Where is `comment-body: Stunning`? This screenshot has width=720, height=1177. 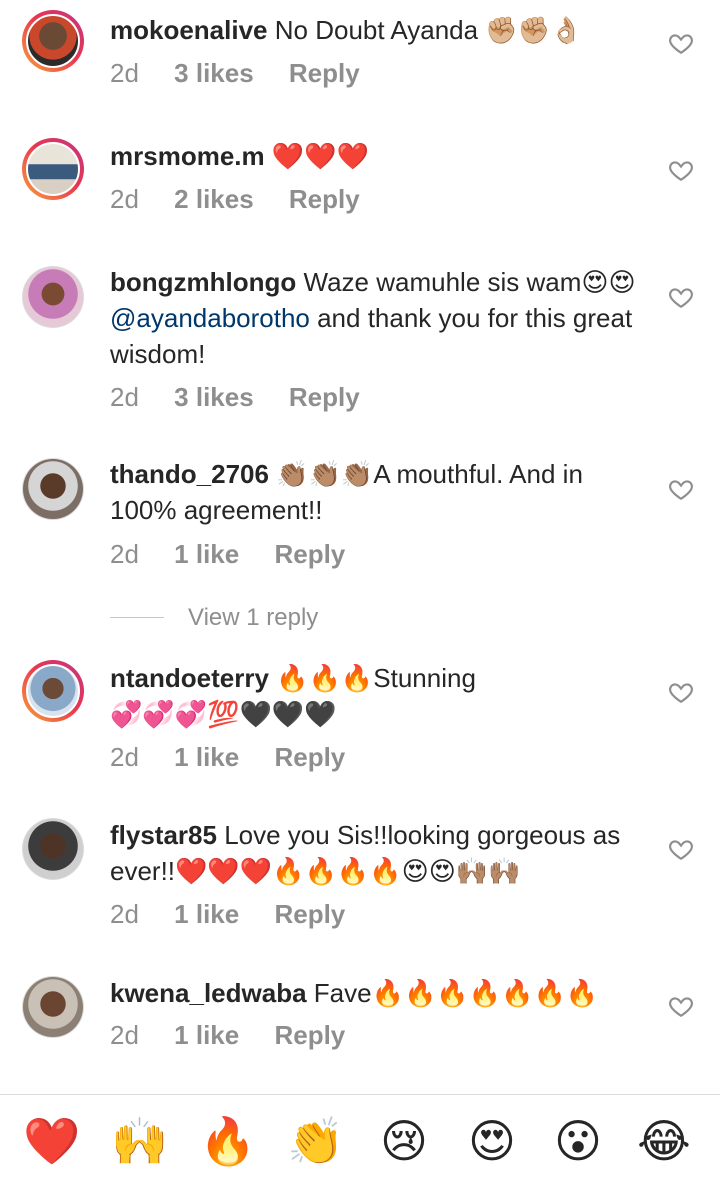 comment-body: Stunning is located at coordinates (424, 678).